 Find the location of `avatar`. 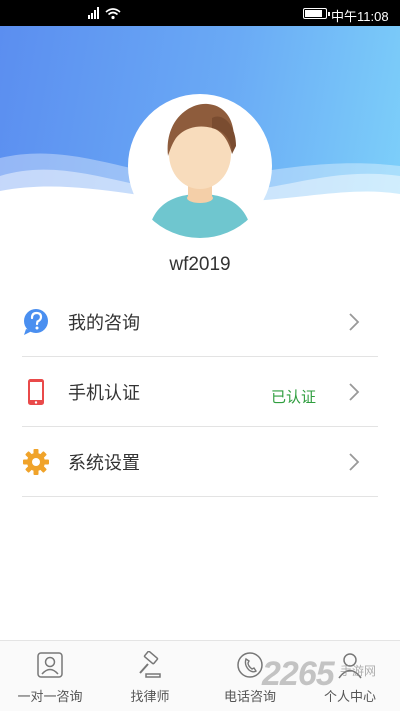

avatar is located at coordinates (200, 166).